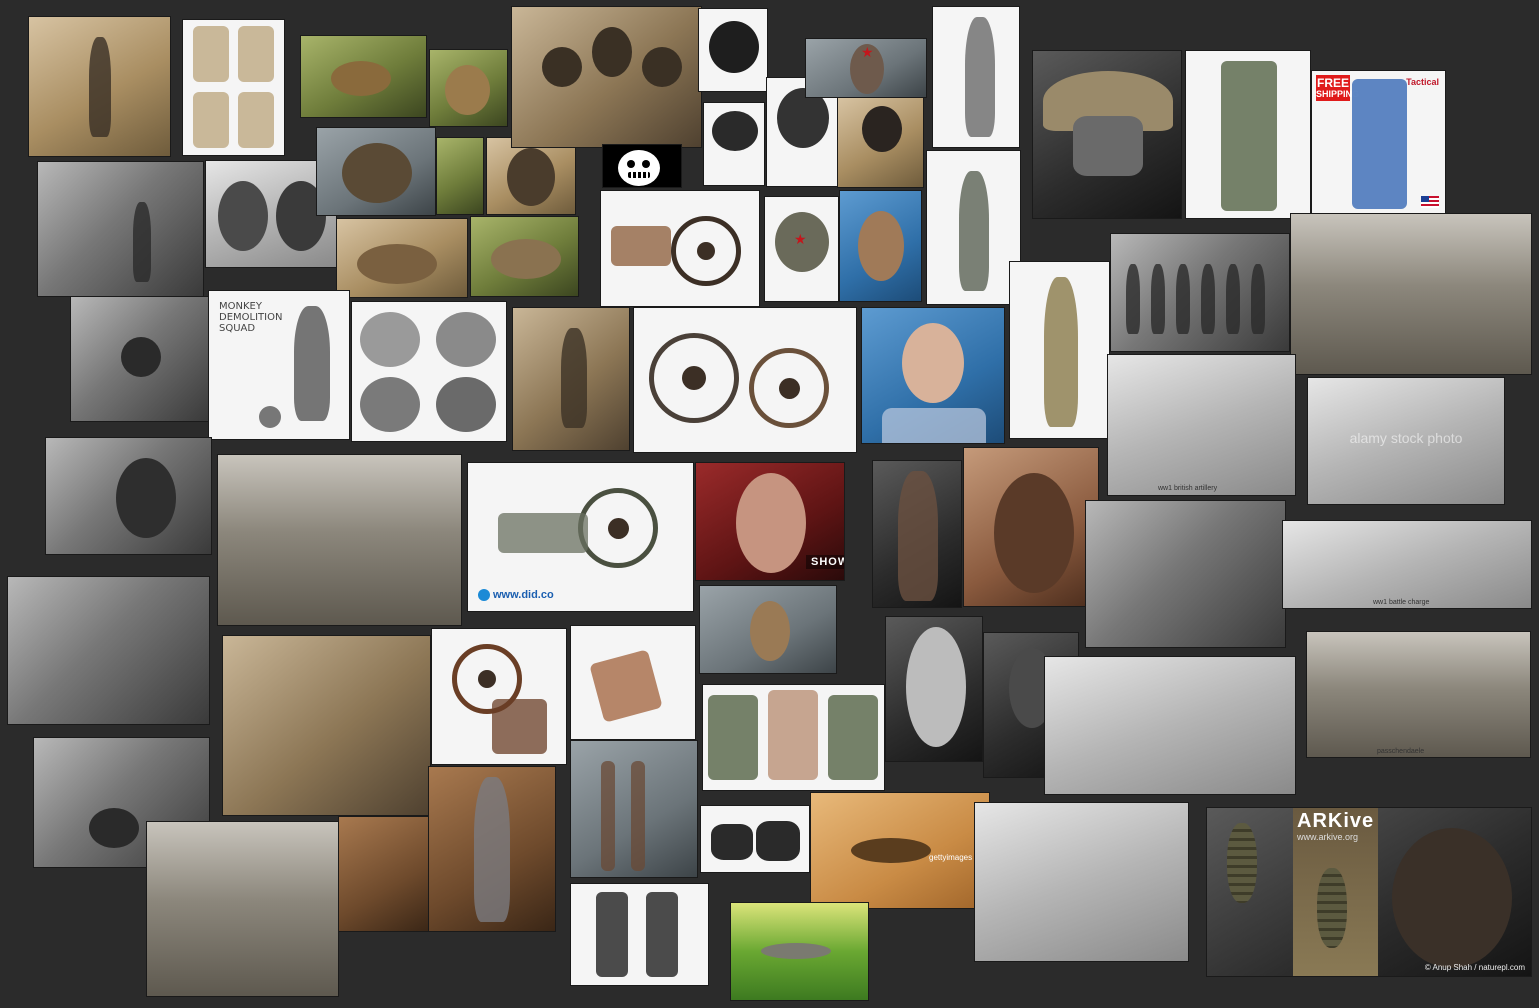  I want to click on sketch-armored-soldier, so click(976, 77).